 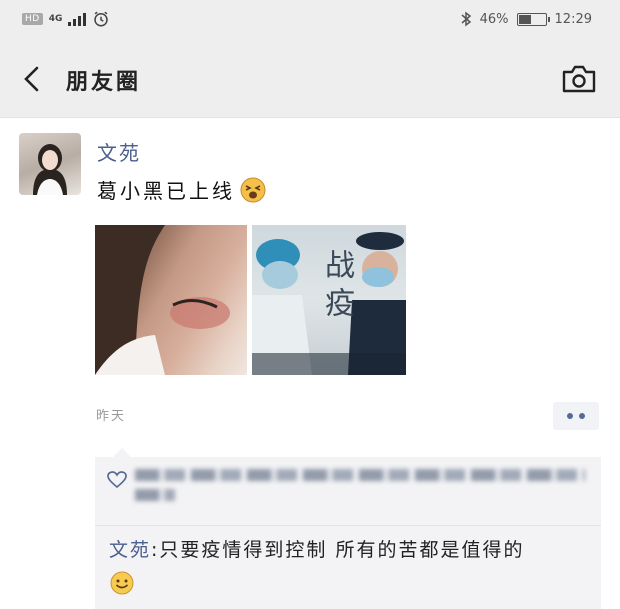 What do you see at coordinates (466, 19) in the screenshot?
I see `bluetooth-icon` at bounding box center [466, 19].